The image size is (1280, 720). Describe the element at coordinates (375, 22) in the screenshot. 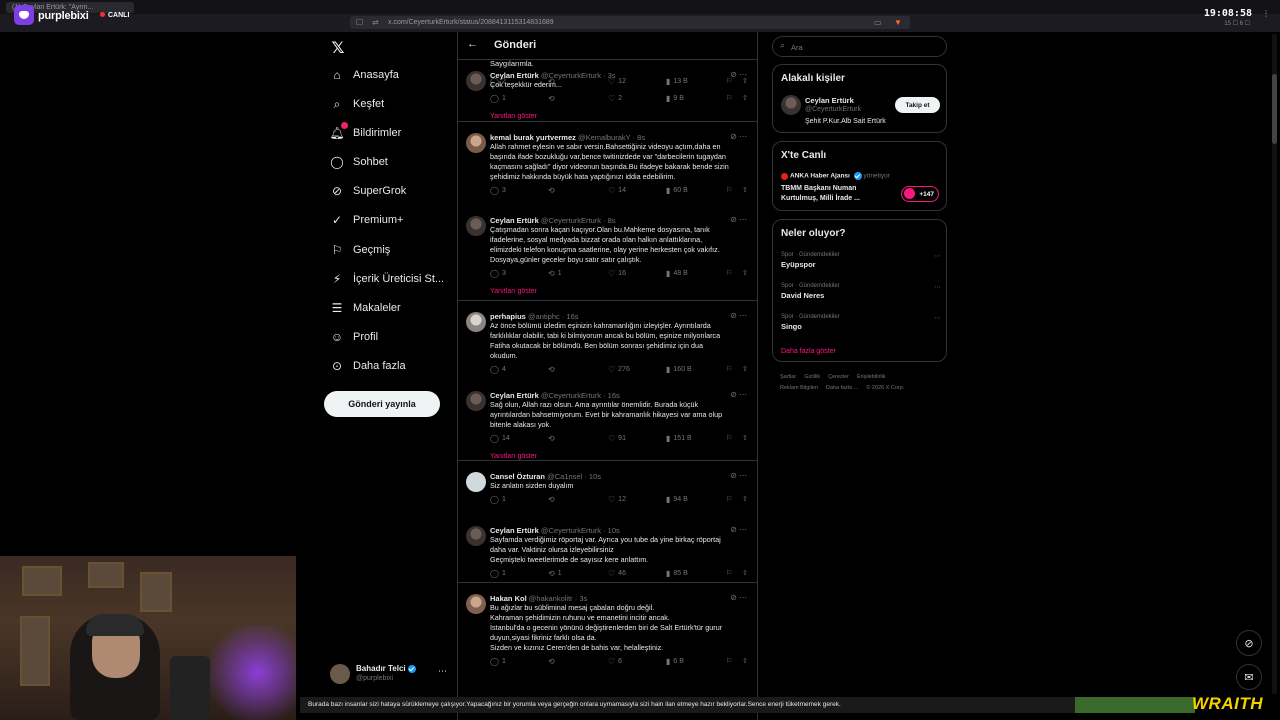

I see `site-settings-icon: ⇌` at that location.